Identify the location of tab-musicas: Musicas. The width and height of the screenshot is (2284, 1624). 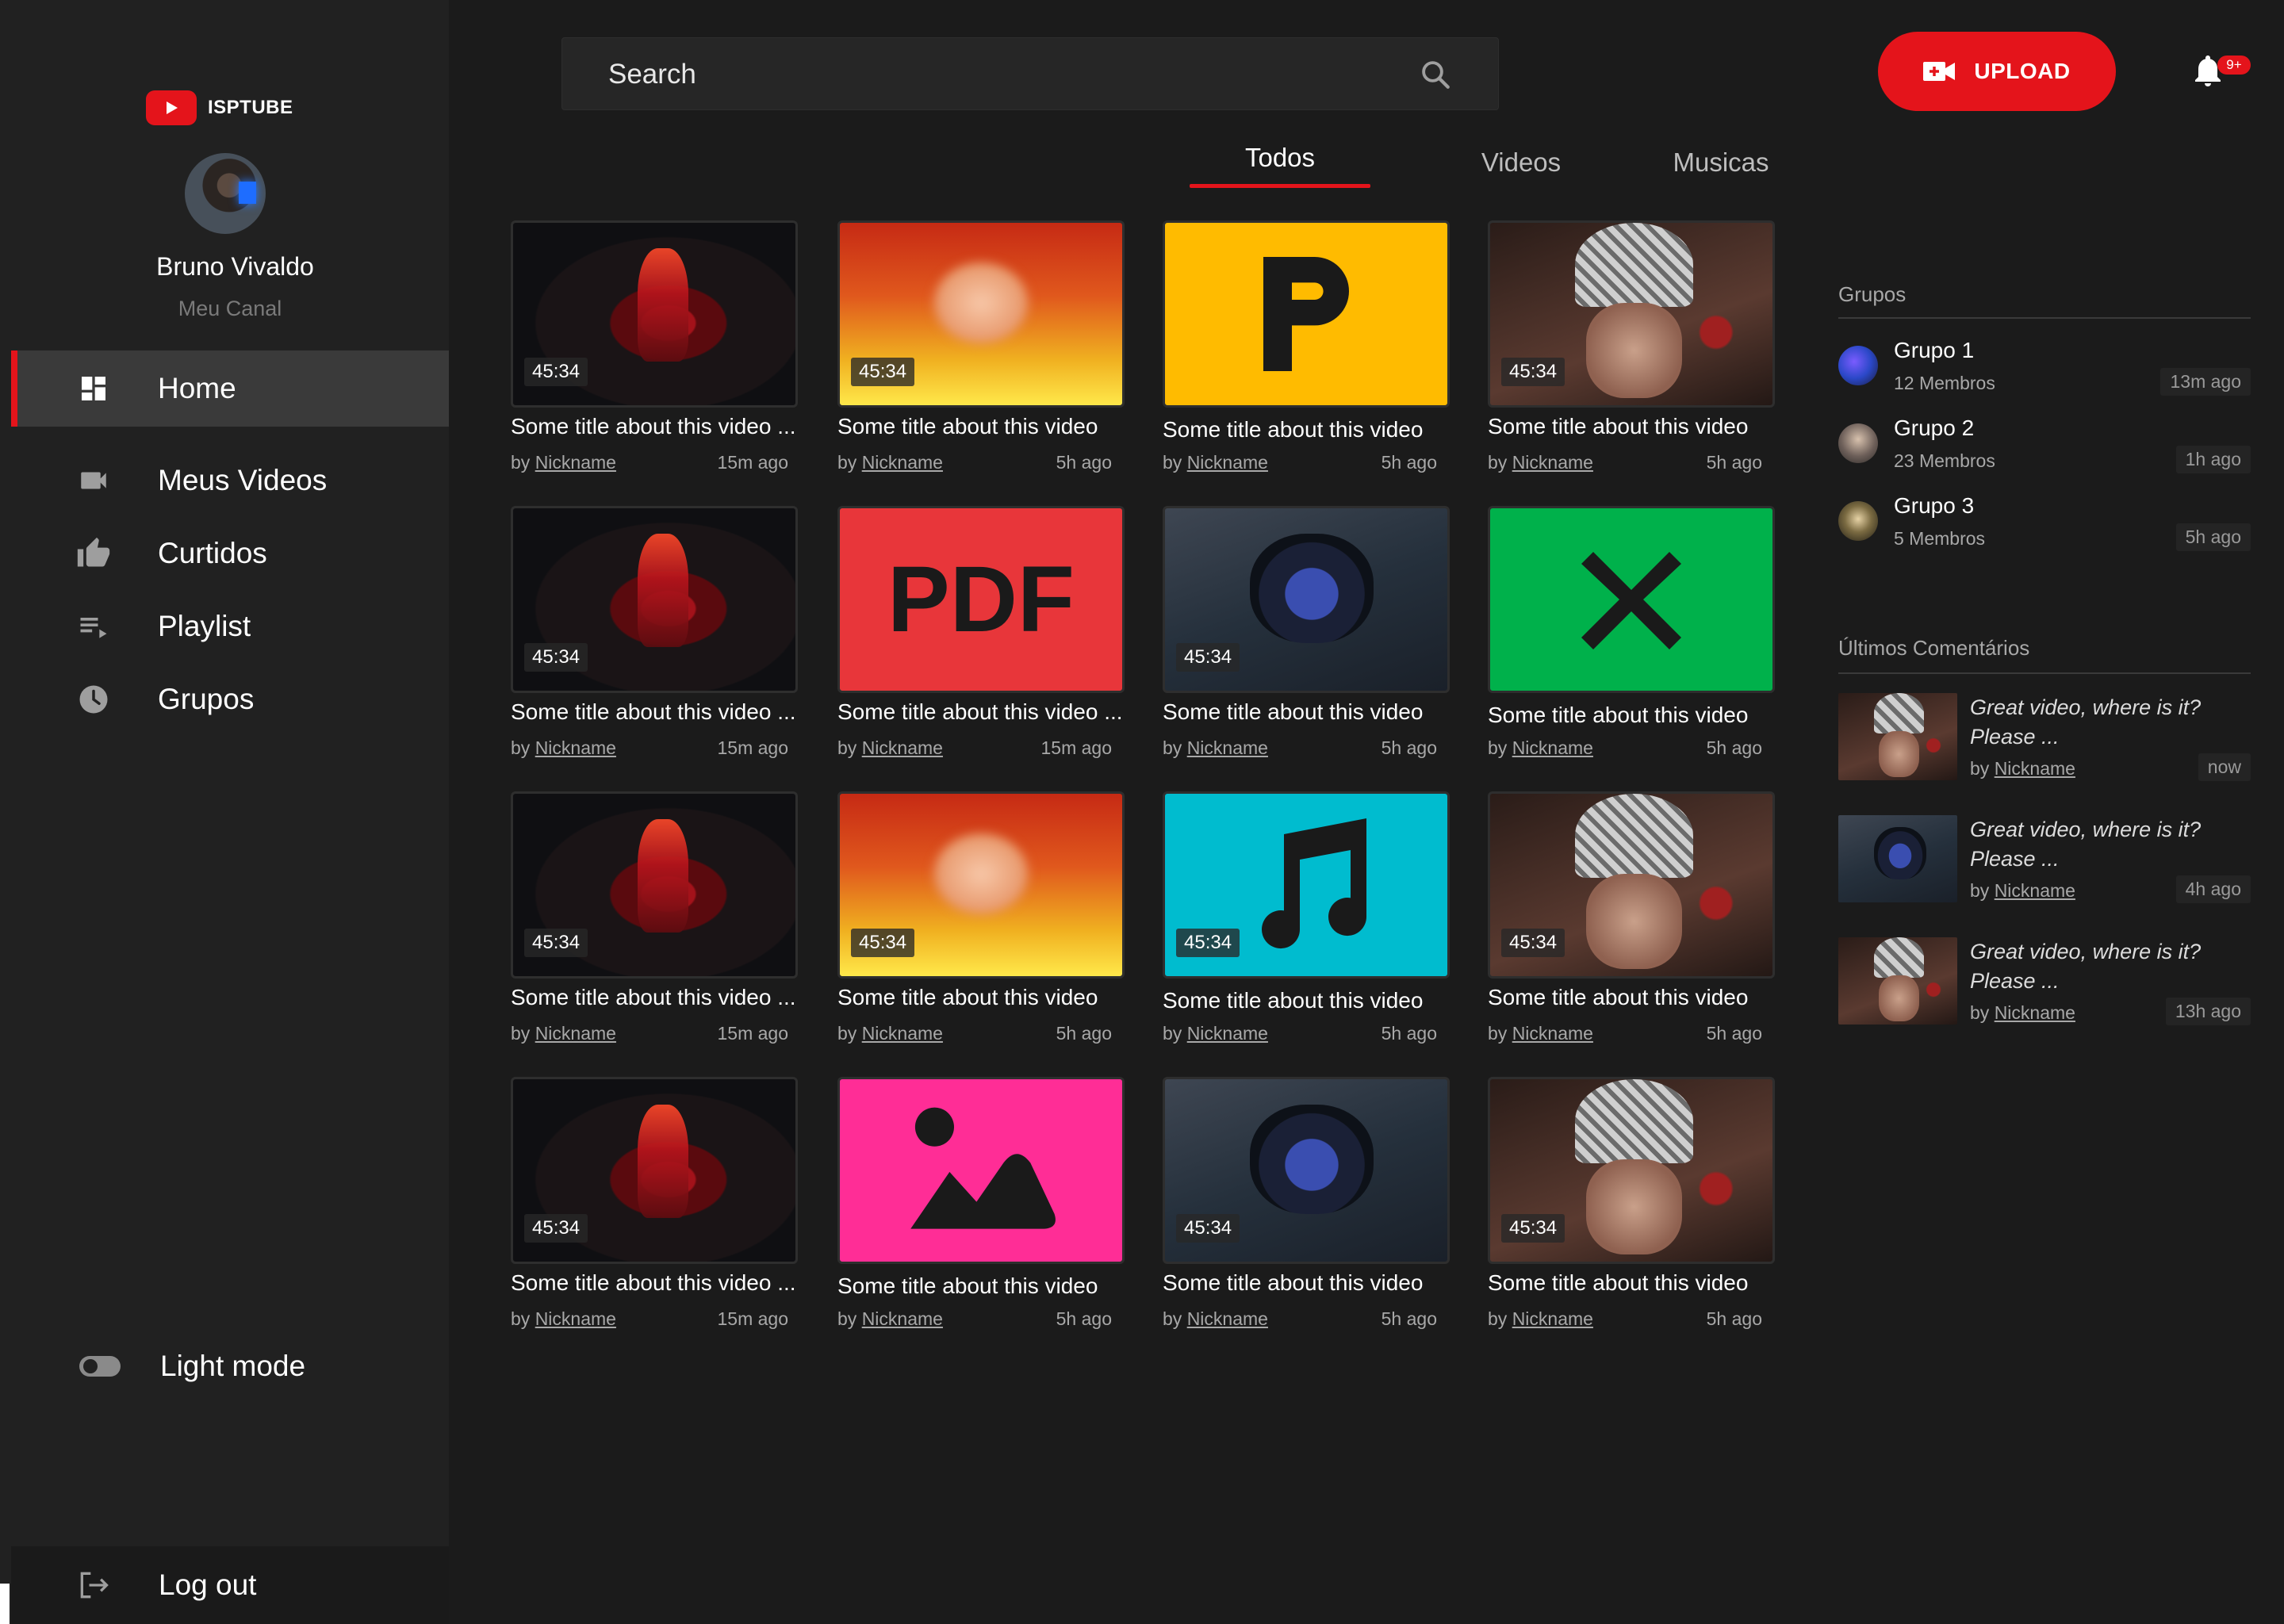
(1720, 171).